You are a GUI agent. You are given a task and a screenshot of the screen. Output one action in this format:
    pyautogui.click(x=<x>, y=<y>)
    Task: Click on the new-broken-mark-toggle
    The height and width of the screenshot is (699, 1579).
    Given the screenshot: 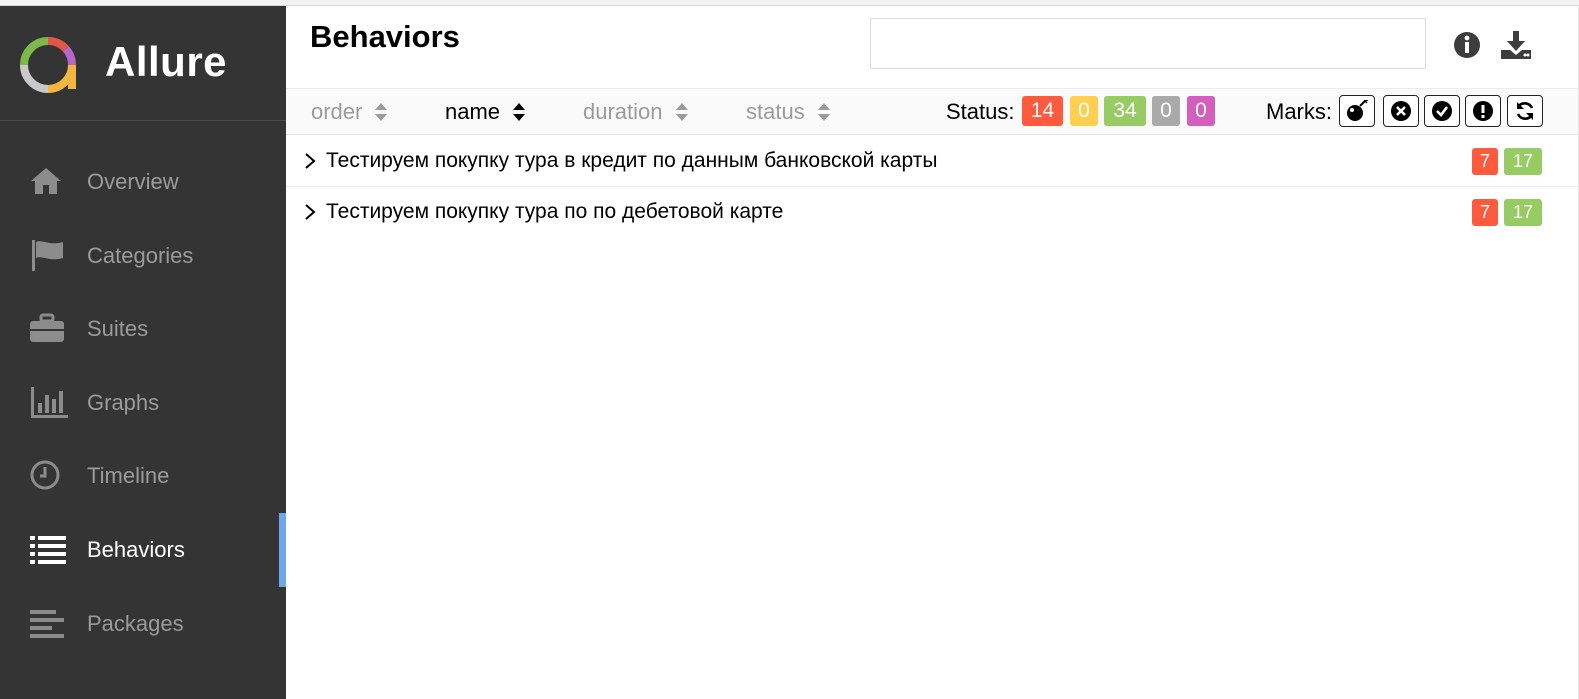 What is the action you would take?
    pyautogui.click(x=1483, y=111)
    